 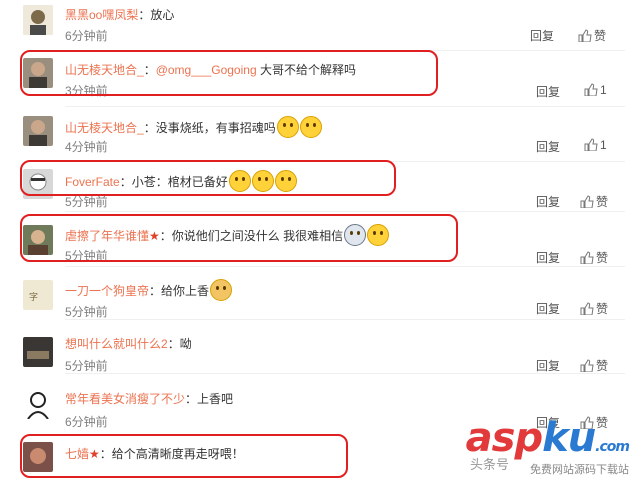 I want to click on comment-text: ：呦, so click(x=179, y=344).